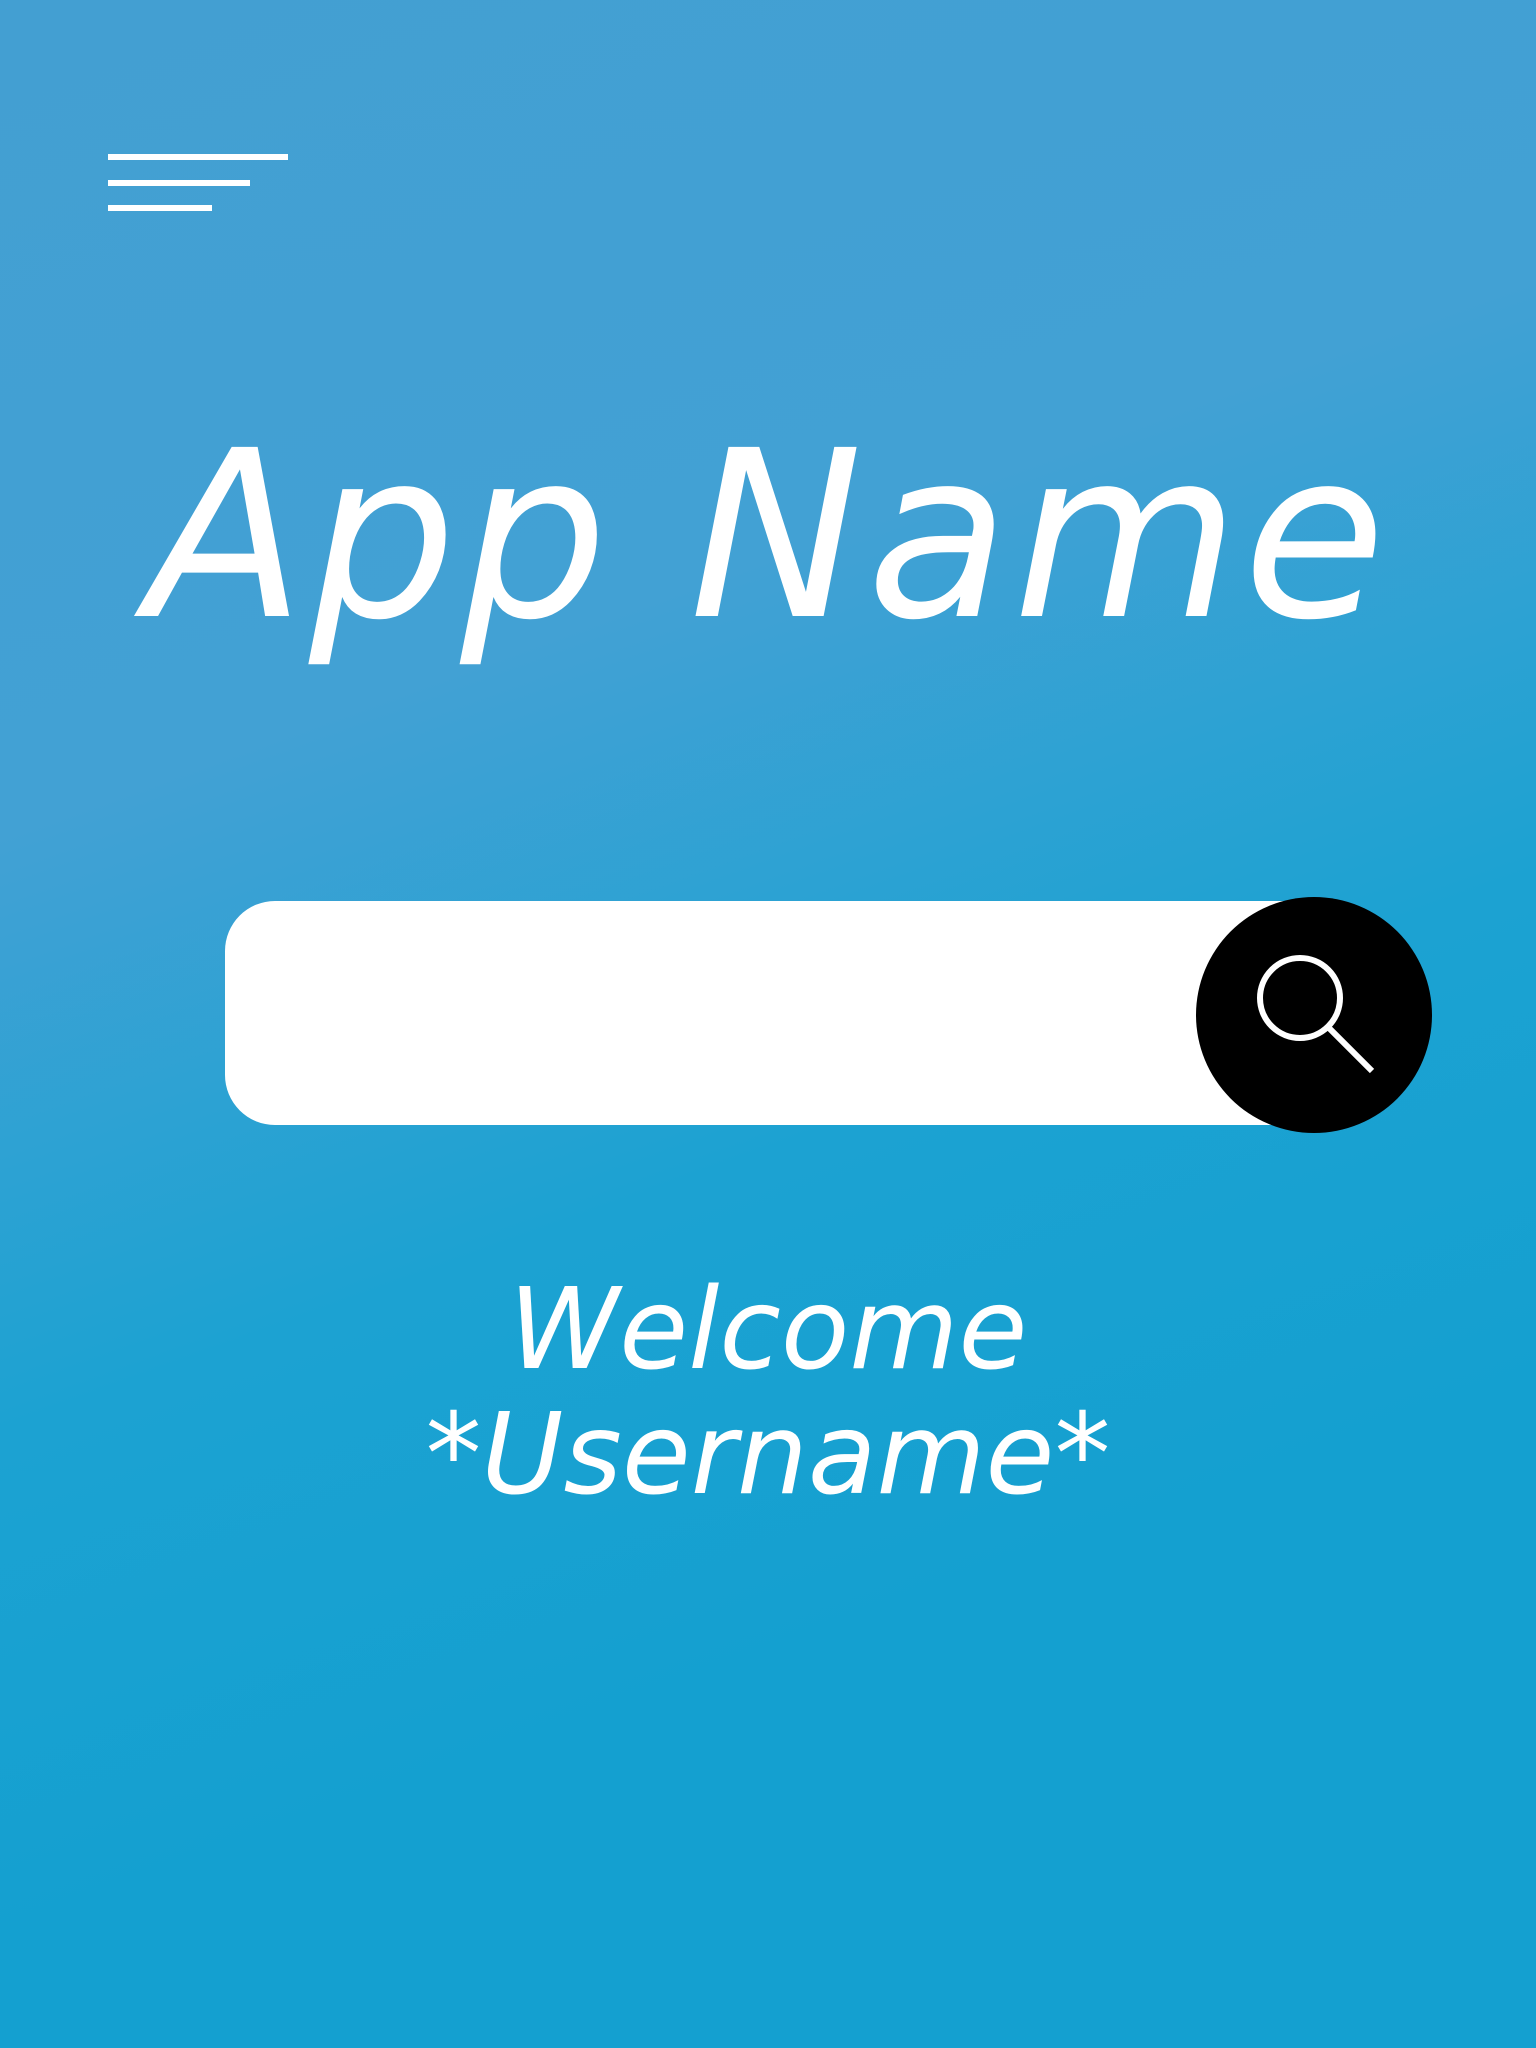 The width and height of the screenshot is (1536, 2048). What do you see at coordinates (768, 1330) in the screenshot?
I see `welcome-greeting: Welcome` at bounding box center [768, 1330].